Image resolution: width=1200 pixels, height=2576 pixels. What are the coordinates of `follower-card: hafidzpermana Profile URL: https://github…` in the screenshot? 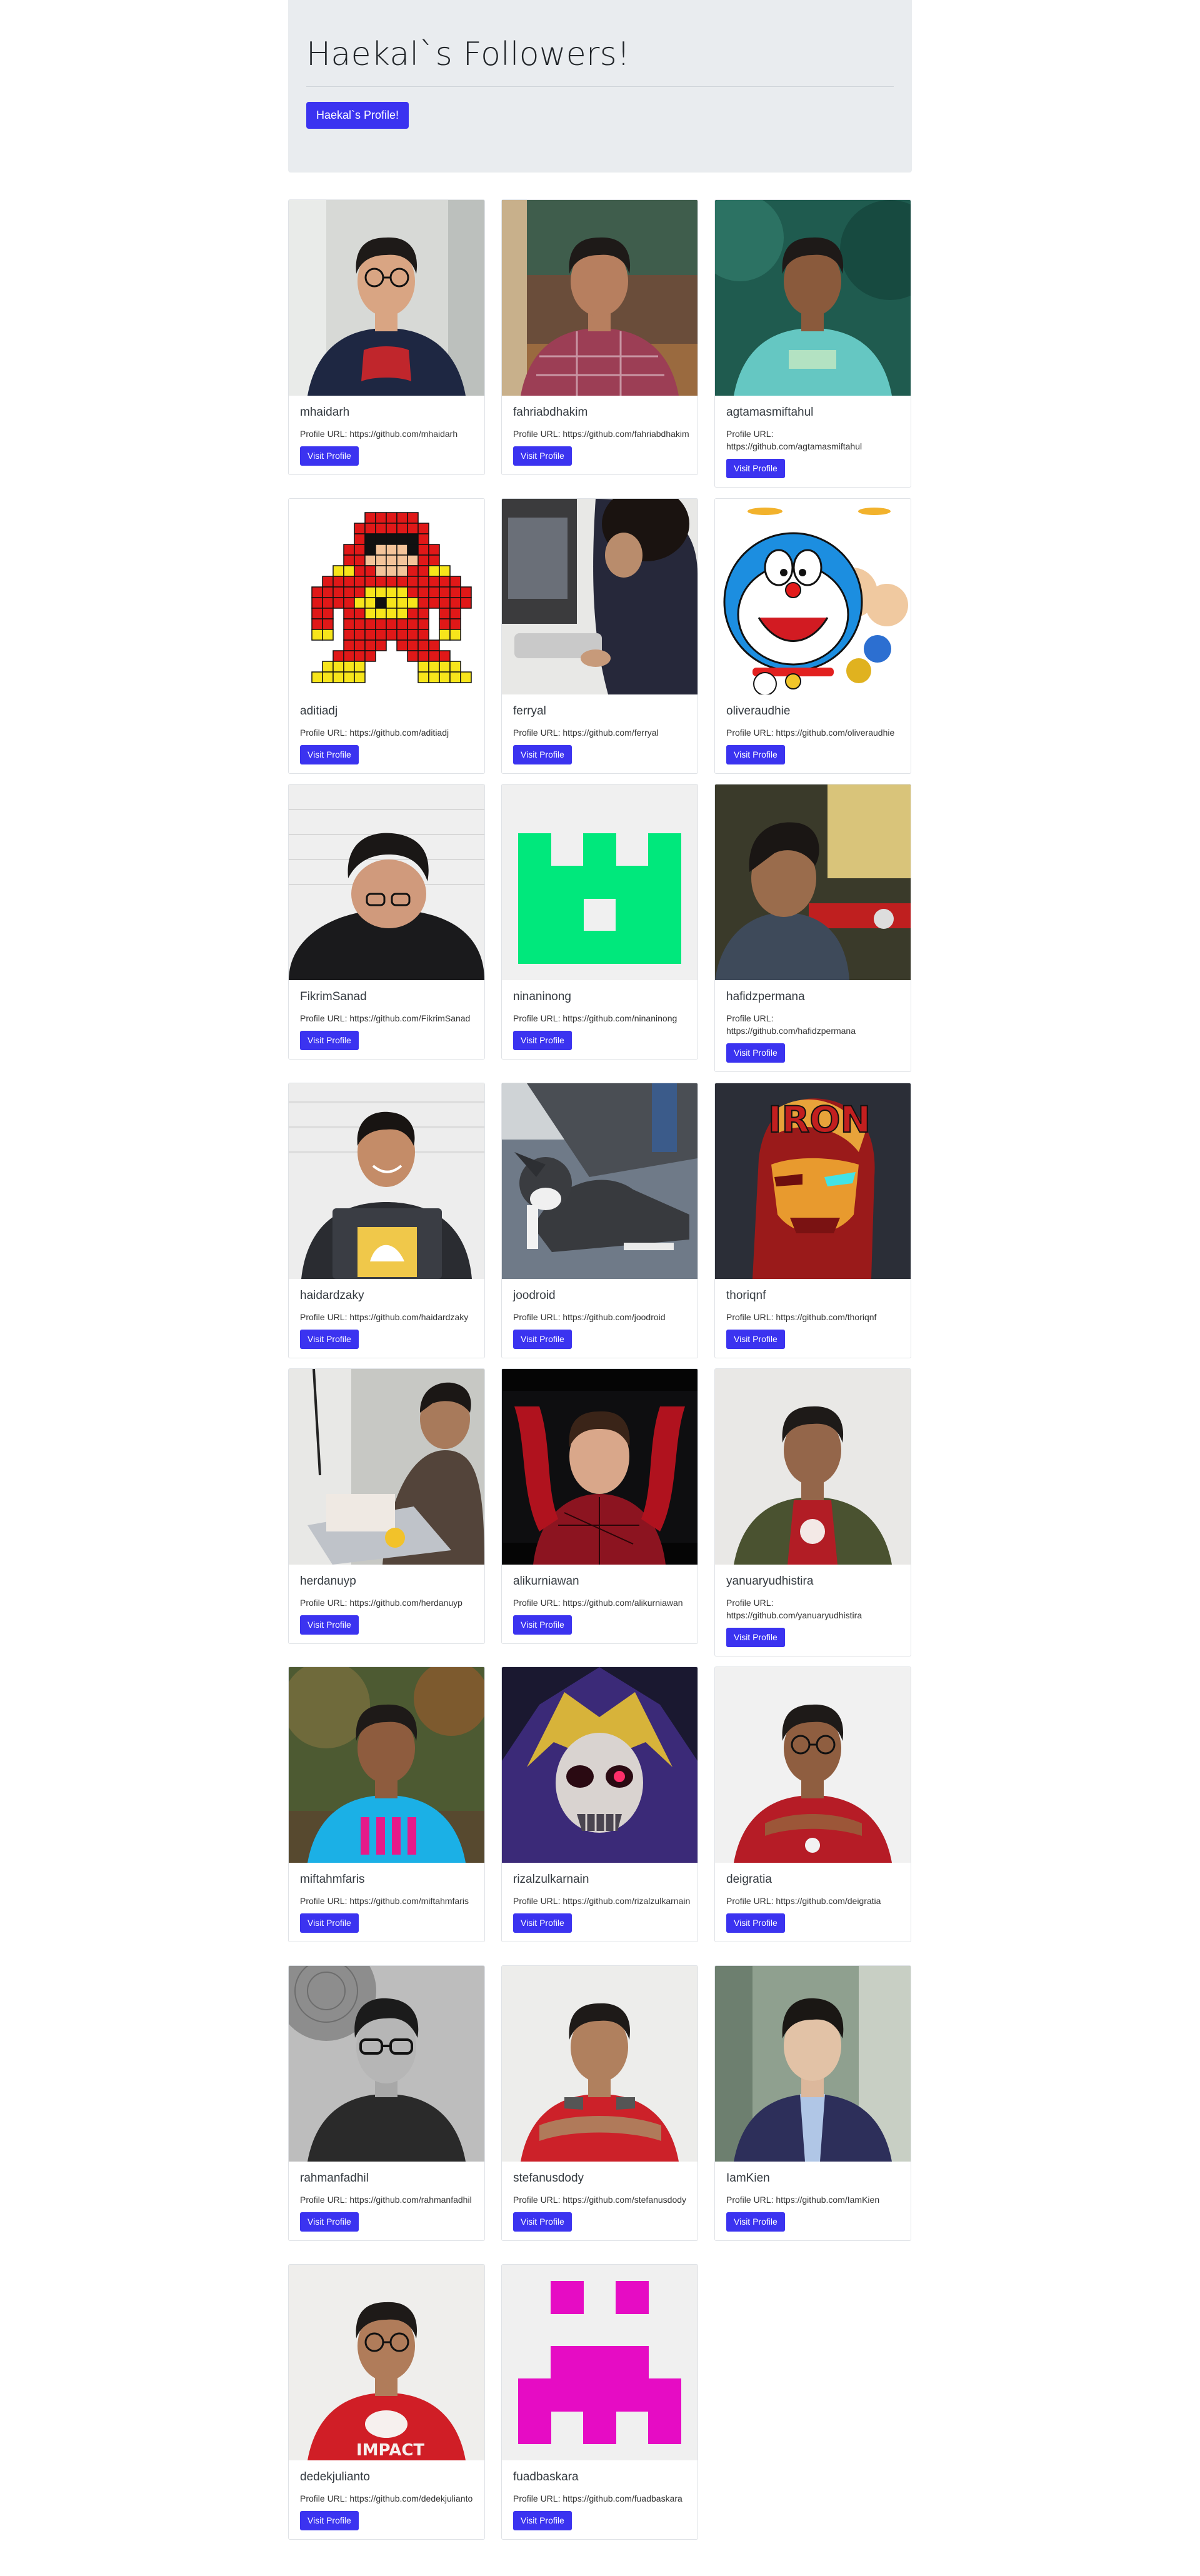 It's located at (812, 928).